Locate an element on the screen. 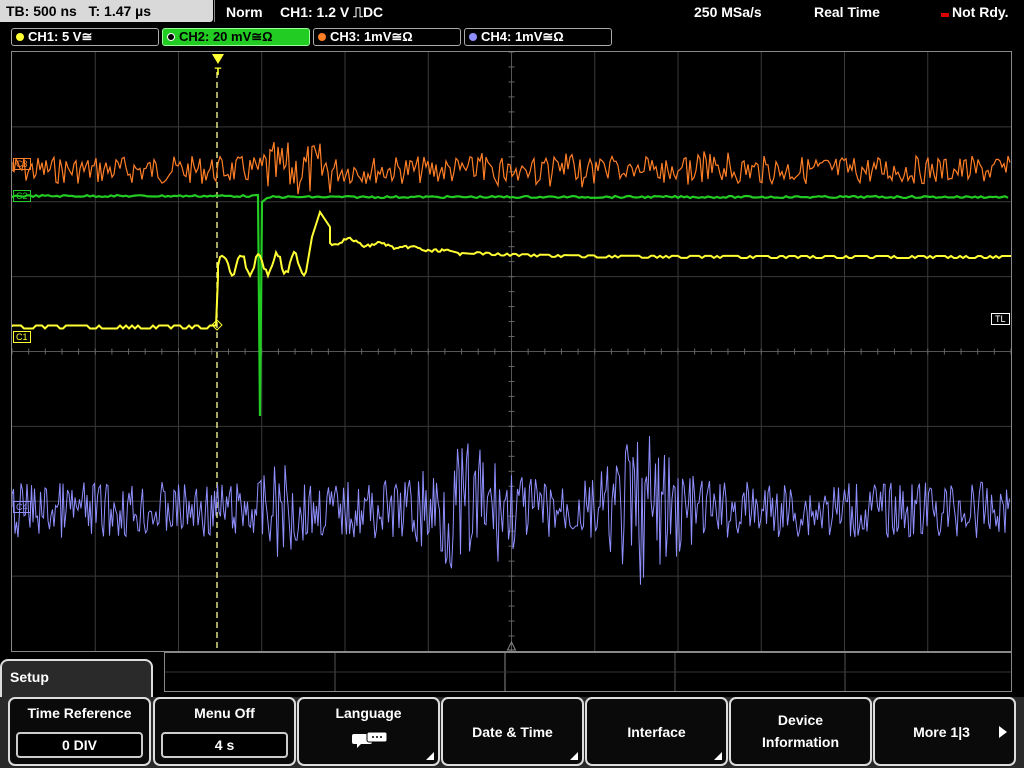  ch1-marker-label: C1 is located at coordinates (22, 337).